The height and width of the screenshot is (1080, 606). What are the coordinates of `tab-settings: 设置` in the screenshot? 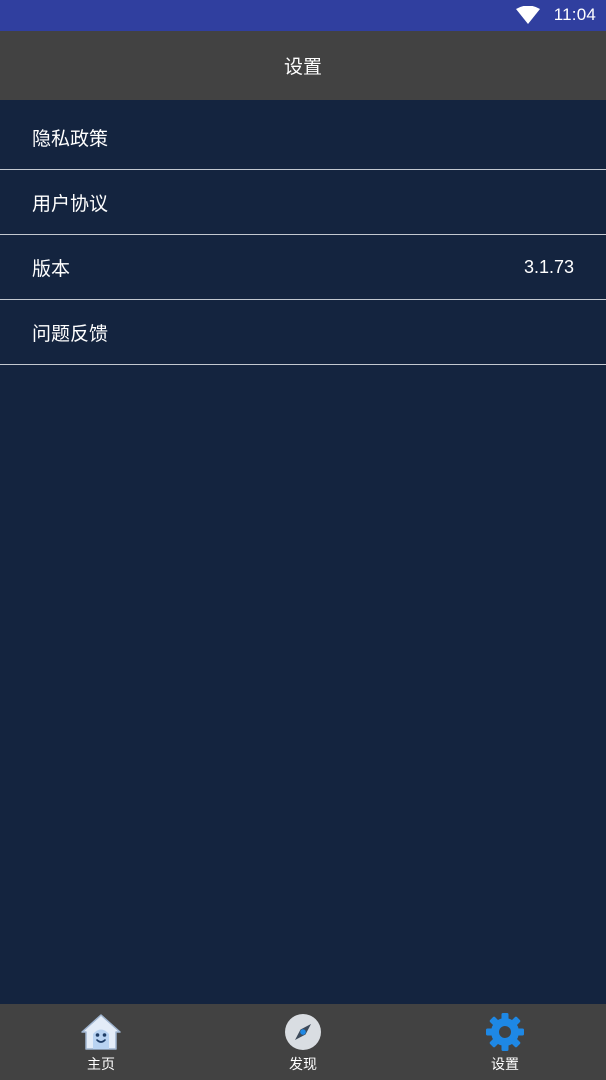 It's located at (505, 1042).